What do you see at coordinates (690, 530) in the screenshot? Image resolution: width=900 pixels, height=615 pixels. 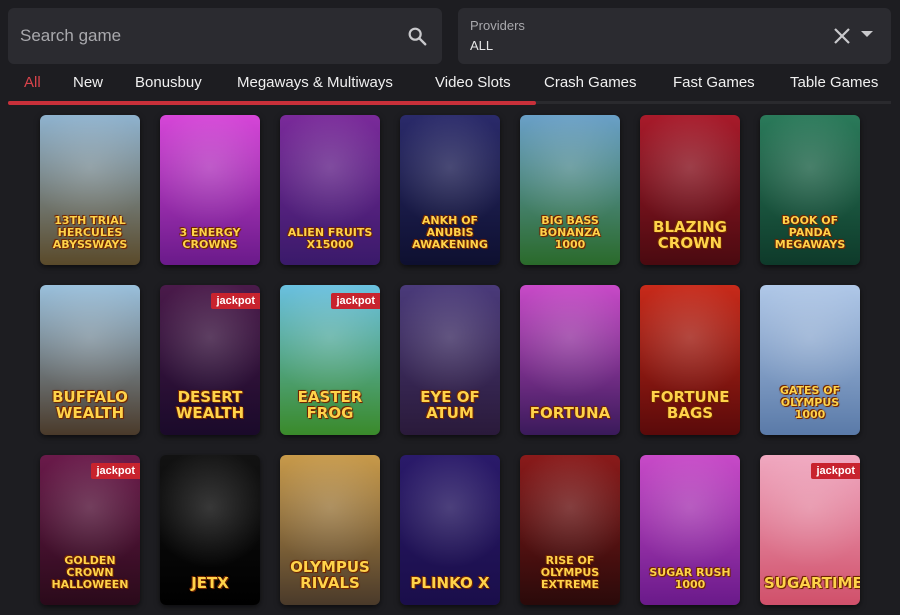 I see `game-card: Sugar Rush 1000` at bounding box center [690, 530].